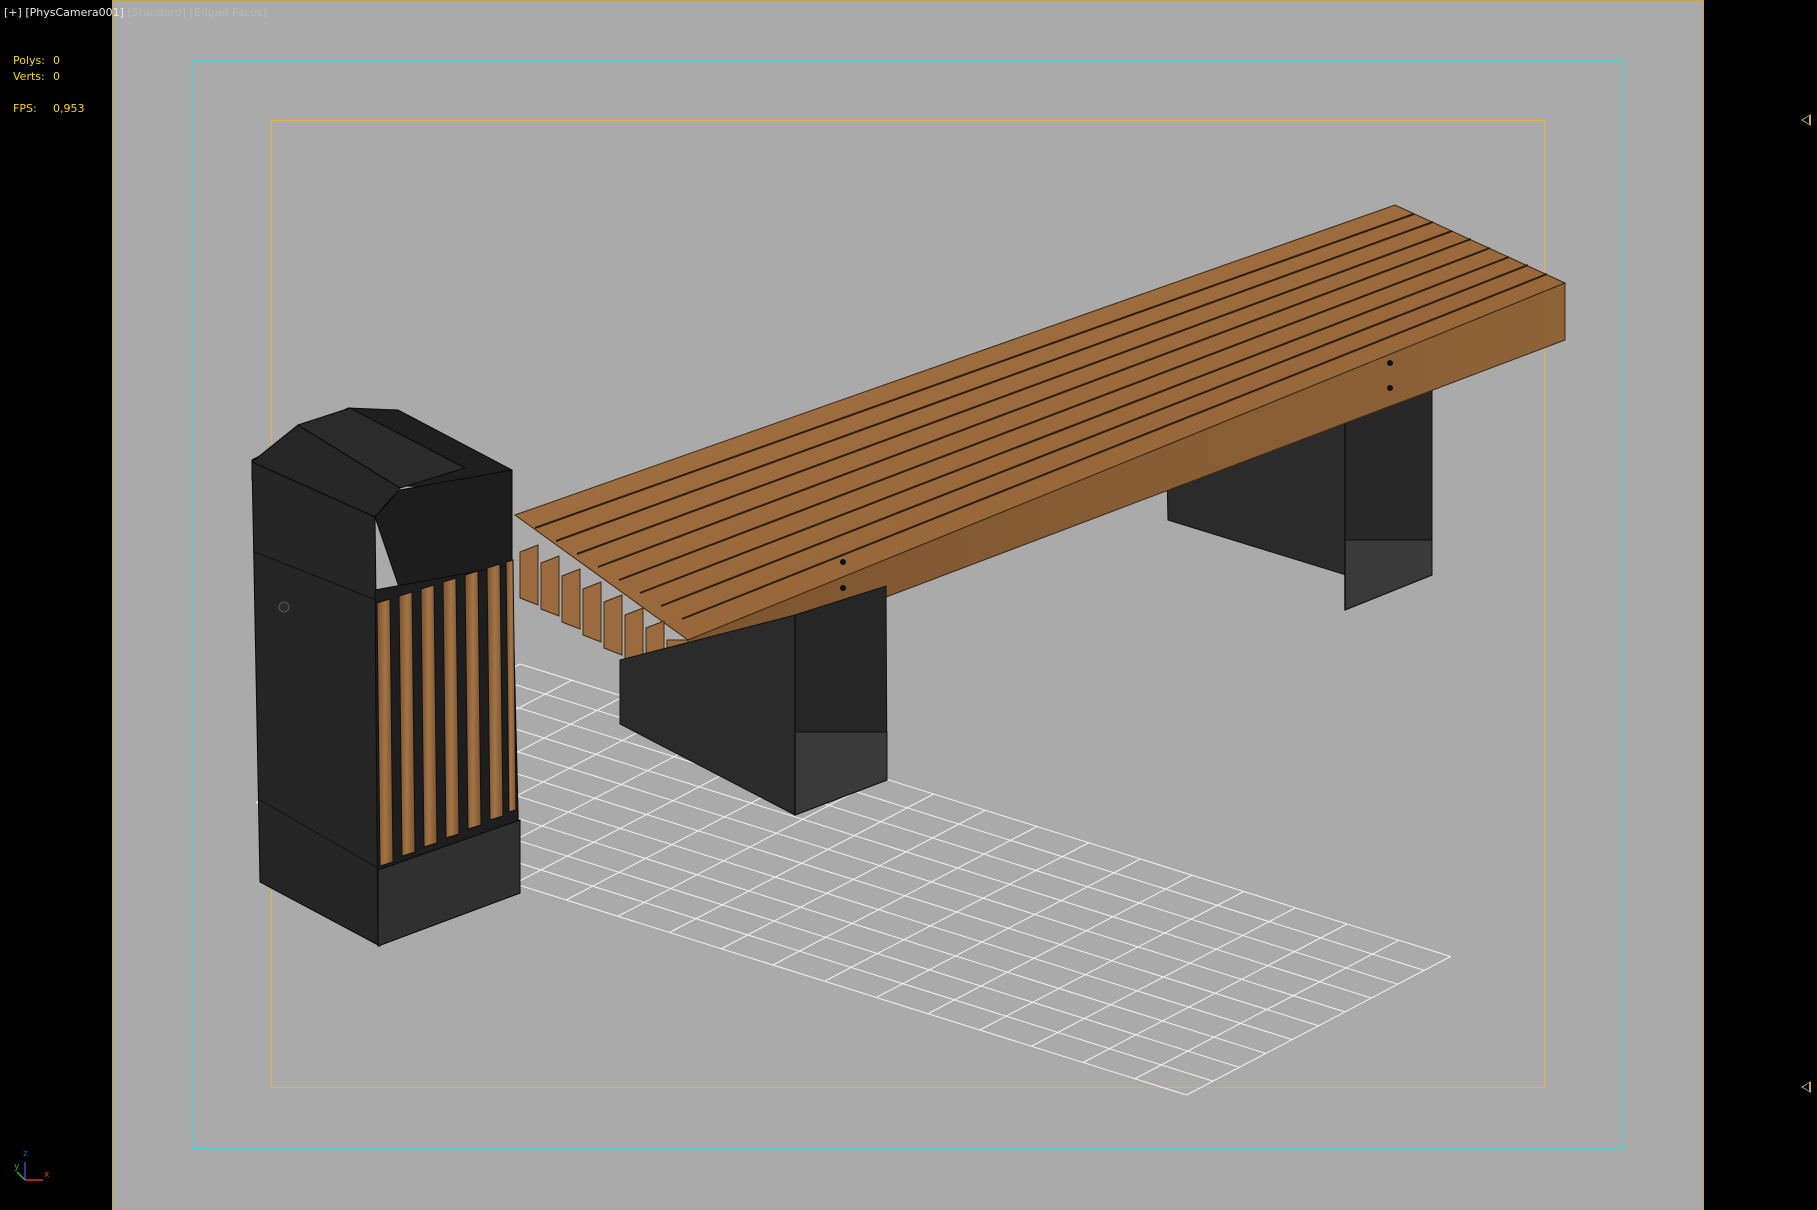  Describe the element at coordinates (74, 12) in the screenshot. I see `viewport-camera-menu: [PhysCamera001]` at that location.